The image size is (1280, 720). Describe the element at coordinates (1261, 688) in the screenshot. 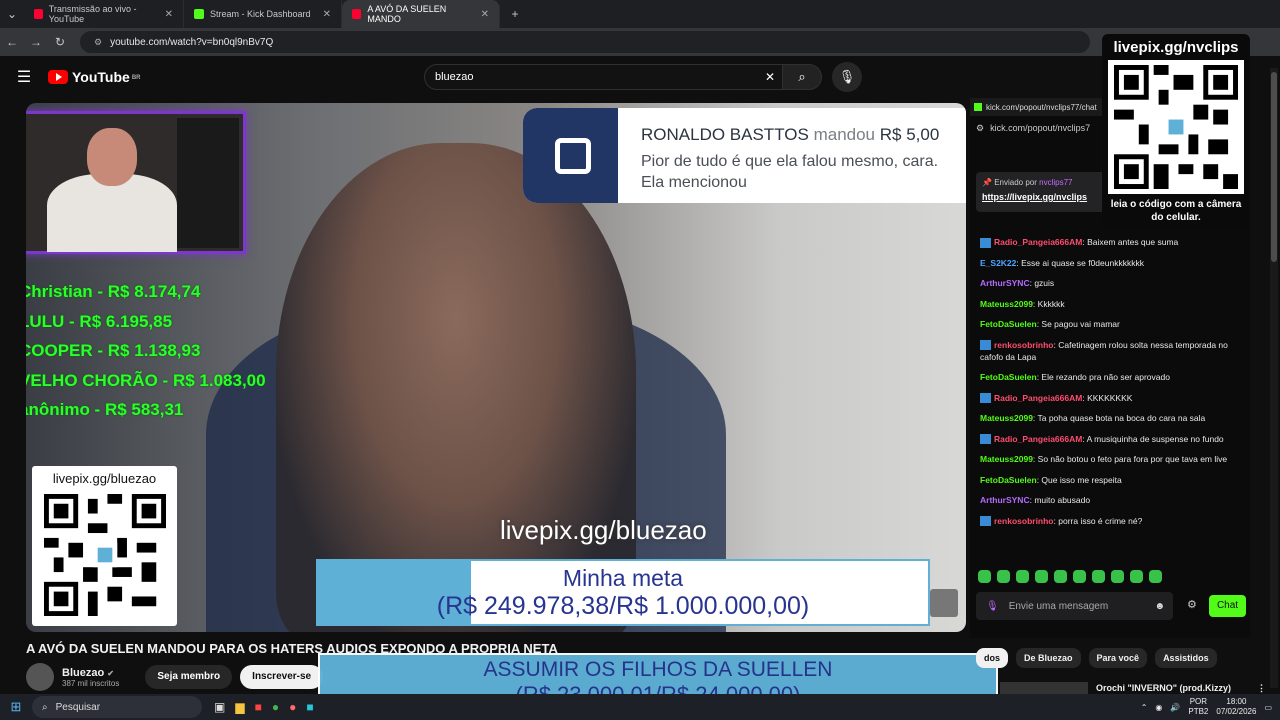

I see `more-options-icon: ⋮` at that location.